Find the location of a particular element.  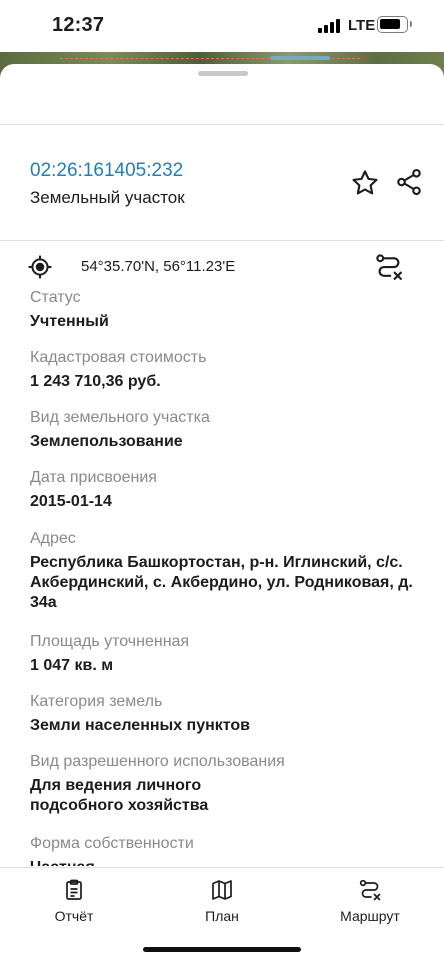

property-value: 1 243 710,36 руб. is located at coordinates (95, 381).